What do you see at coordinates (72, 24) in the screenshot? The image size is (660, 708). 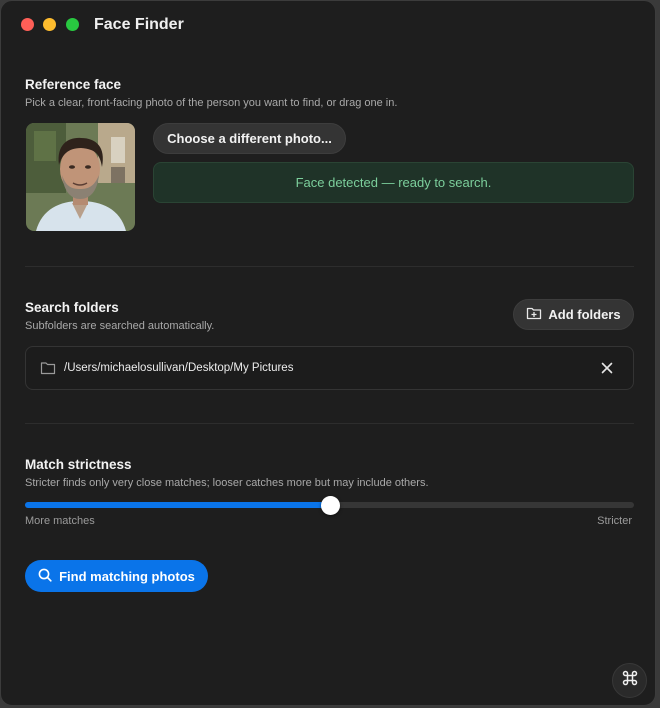 I see `zoom-window-button` at bounding box center [72, 24].